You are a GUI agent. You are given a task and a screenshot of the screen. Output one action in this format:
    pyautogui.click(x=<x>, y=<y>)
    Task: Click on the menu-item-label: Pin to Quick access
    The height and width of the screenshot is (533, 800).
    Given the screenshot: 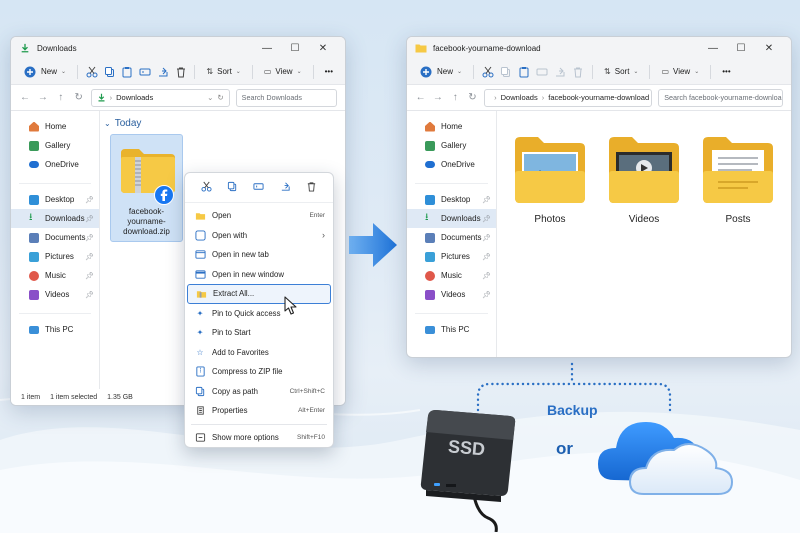 What is the action you would take?
    pyautogui.click(x=246, y=313)
    